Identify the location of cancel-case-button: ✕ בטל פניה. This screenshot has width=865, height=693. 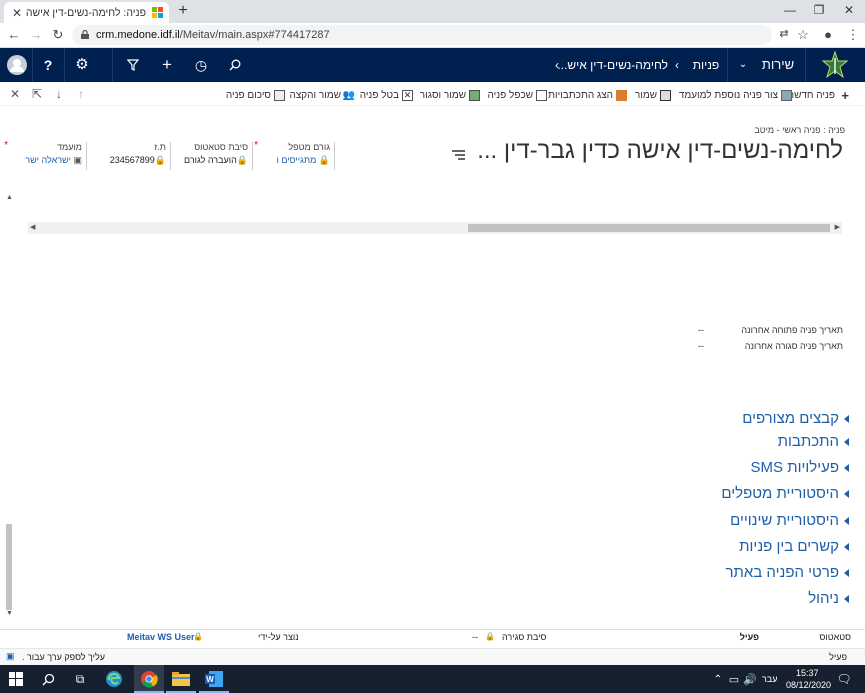
(386, 95).